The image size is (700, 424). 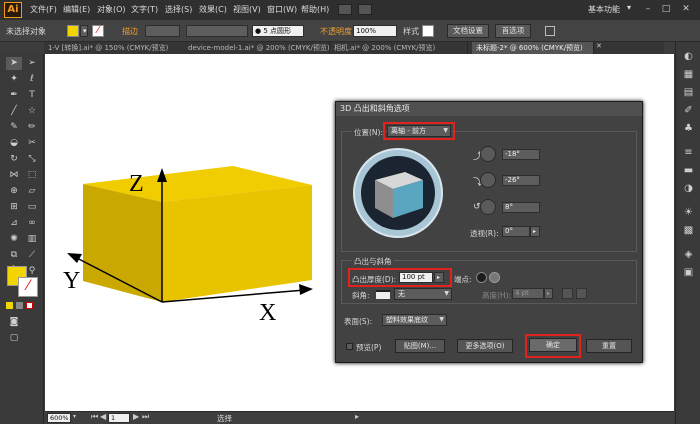 What do you see at coordinates (98, 31) in the screenshot?
I see `stroke-none-swatch: ⁄` at bounding box center [98, 31].